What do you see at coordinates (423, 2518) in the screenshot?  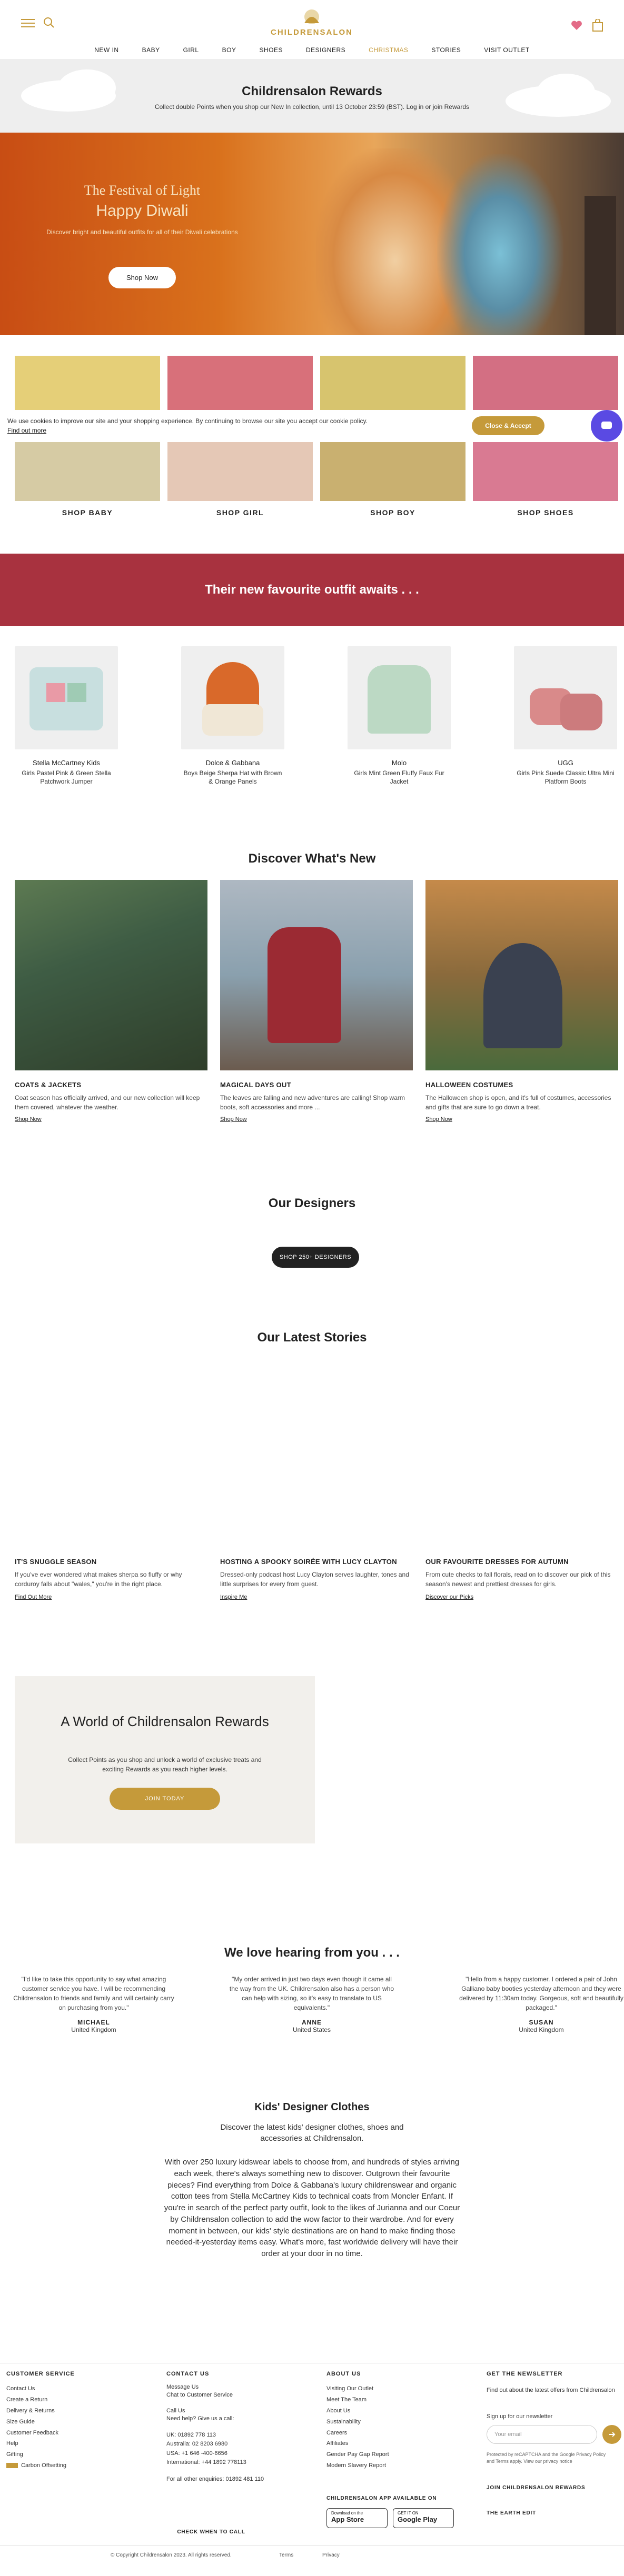 I see `google-play-button: GET IT ON Google Play` at bounding box center [423, 2518].